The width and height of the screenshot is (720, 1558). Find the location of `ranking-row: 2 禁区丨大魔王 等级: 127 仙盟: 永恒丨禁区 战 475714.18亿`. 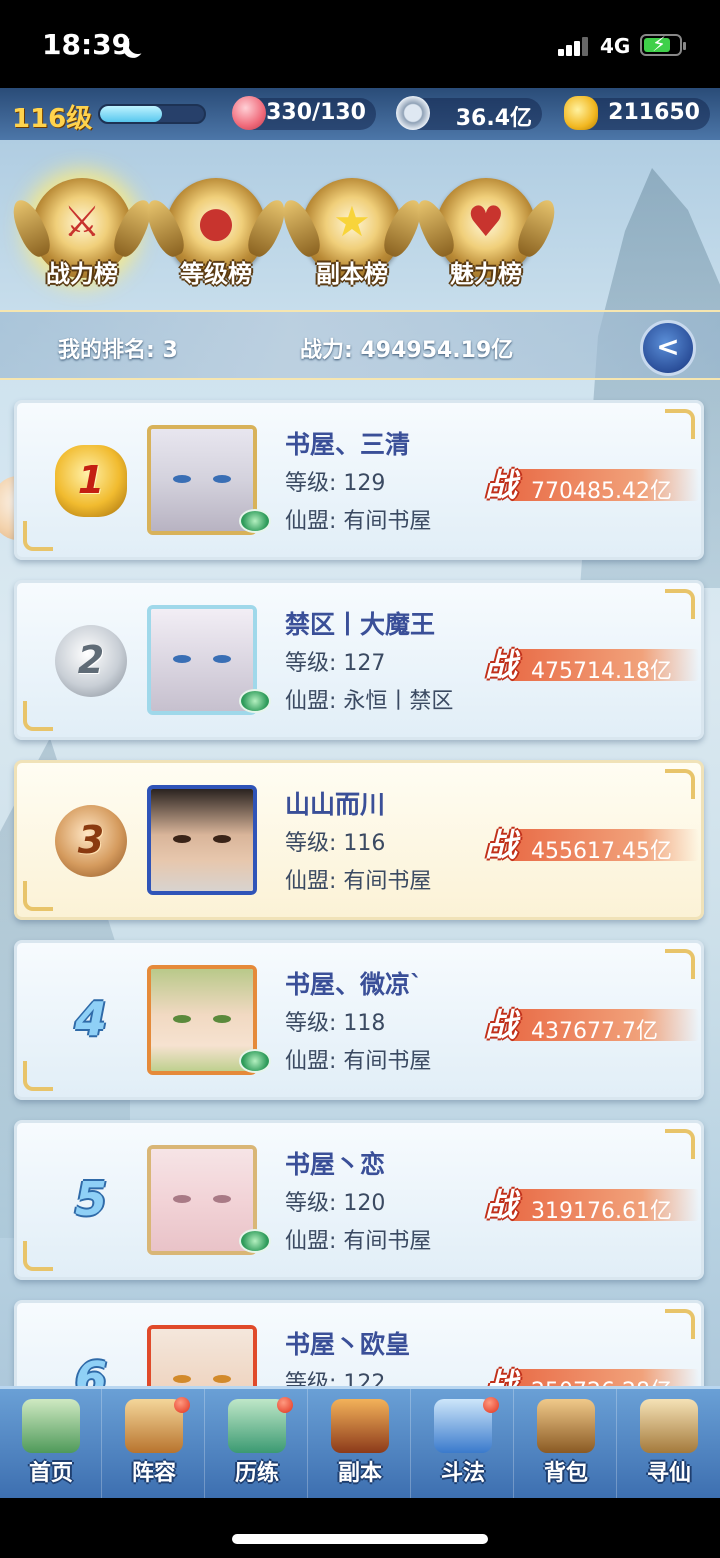

ranking-row: 2 禁区丨大魔王 等级: 127 仙盟: 永恒丨禁区 战 475714.18亿 is located at coordinates (359, 660).